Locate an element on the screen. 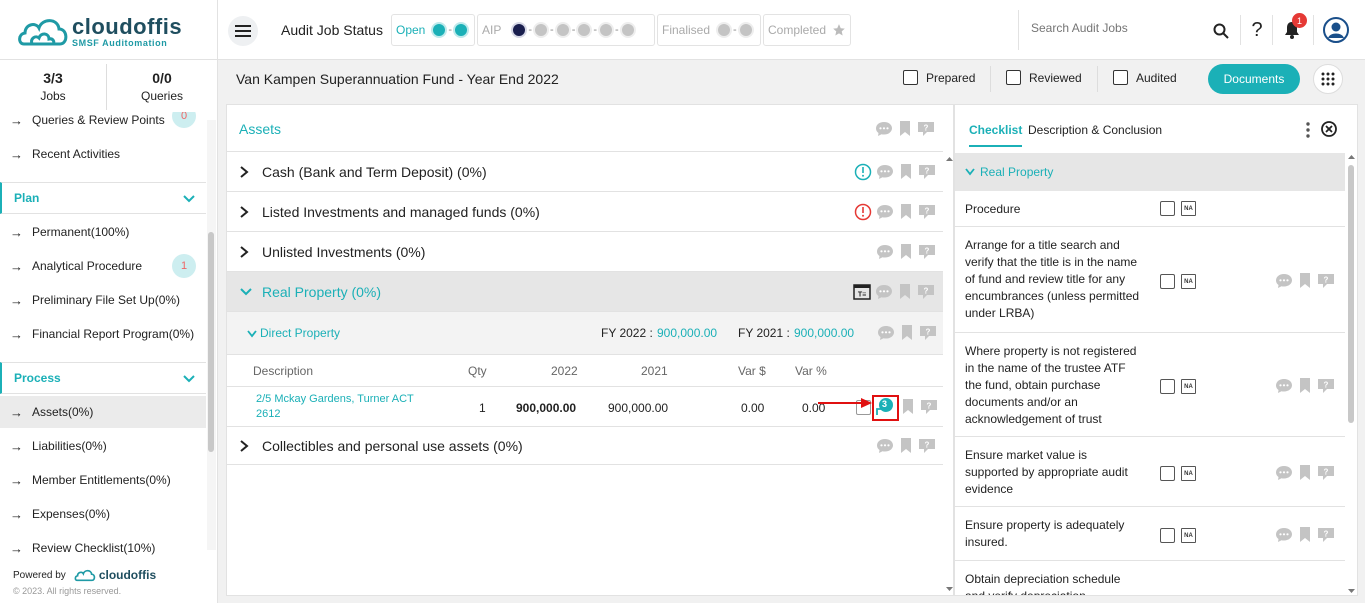 This screenshot has height=603, width=1365. brand-logo: cloudoffis SMSF Auditomation is located at coordinates (109, 30).